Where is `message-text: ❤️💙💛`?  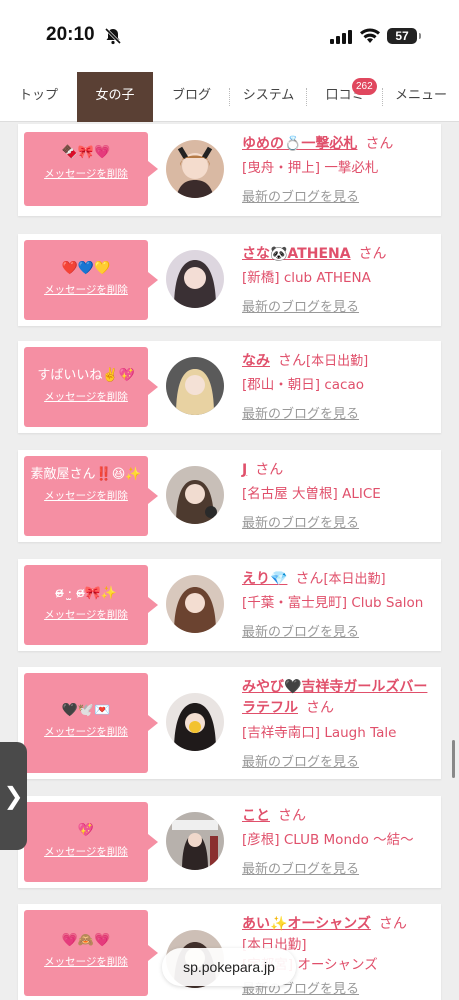 message-text: ❤️💙💛 is located at coordinates (86, 268).